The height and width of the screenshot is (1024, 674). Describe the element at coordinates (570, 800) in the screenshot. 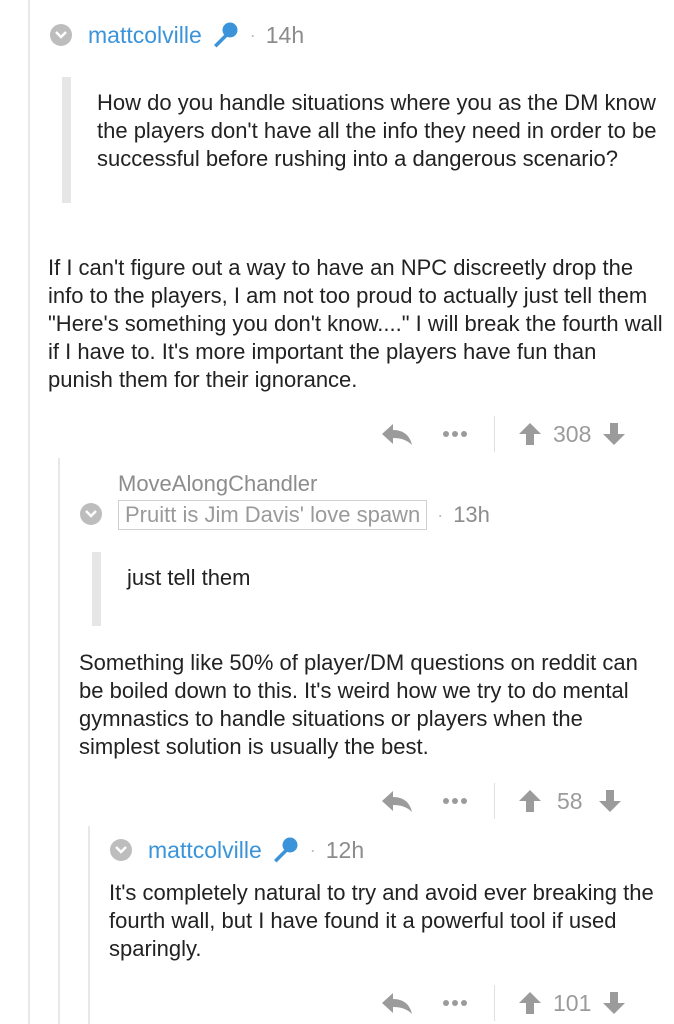

I see `score: 58` at that location.